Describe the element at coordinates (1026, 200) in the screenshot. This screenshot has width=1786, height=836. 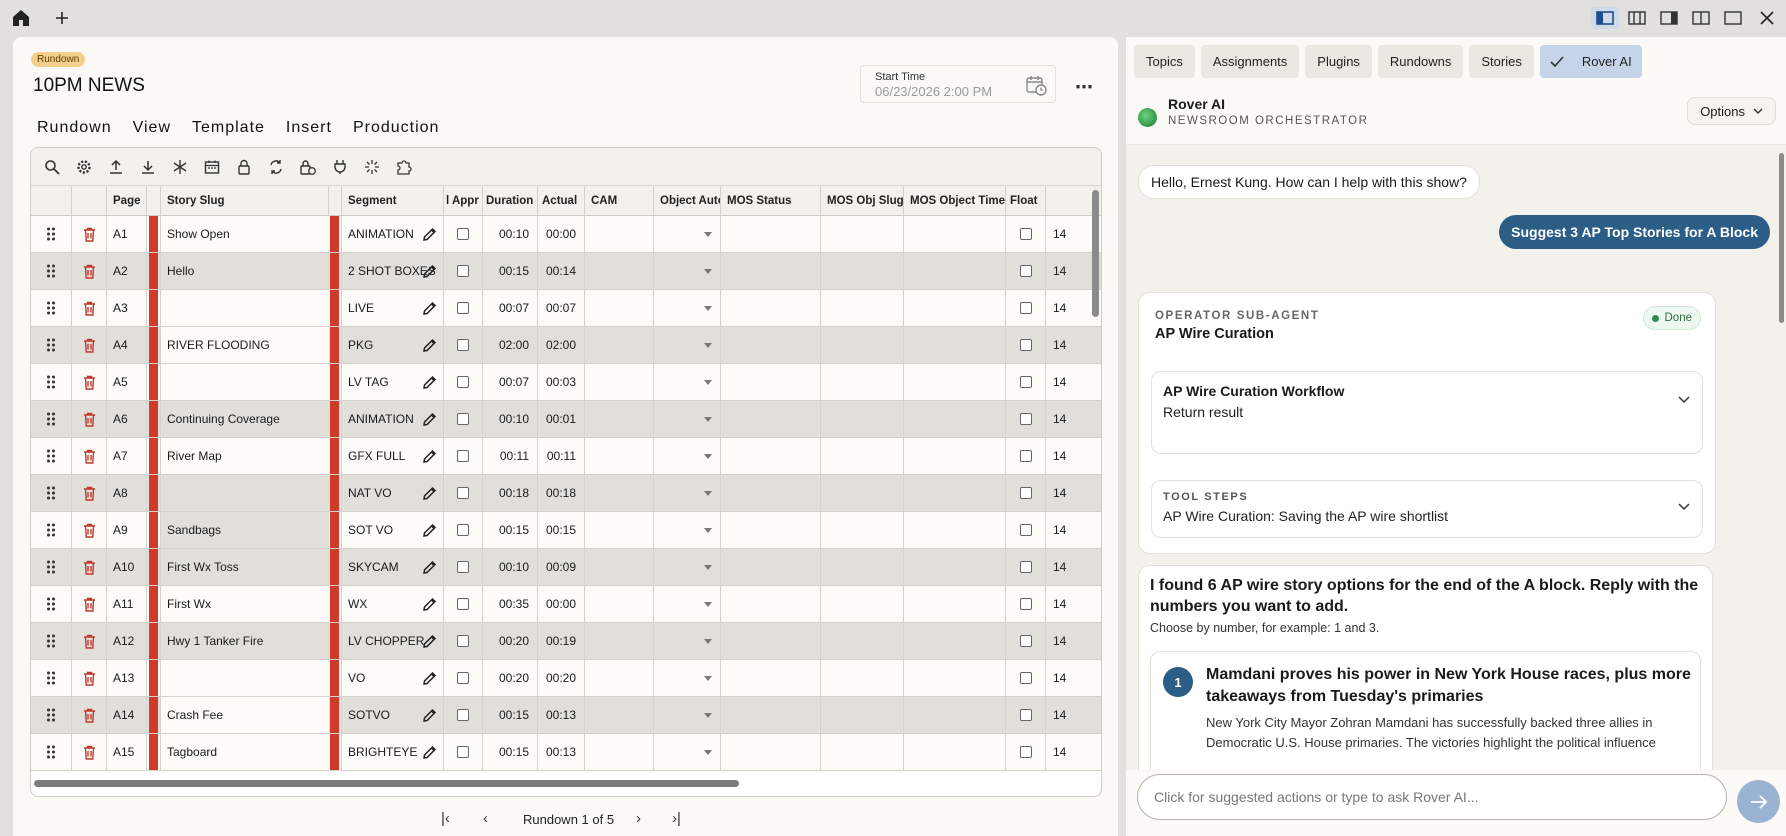
I see `header-float: Float` at that location.